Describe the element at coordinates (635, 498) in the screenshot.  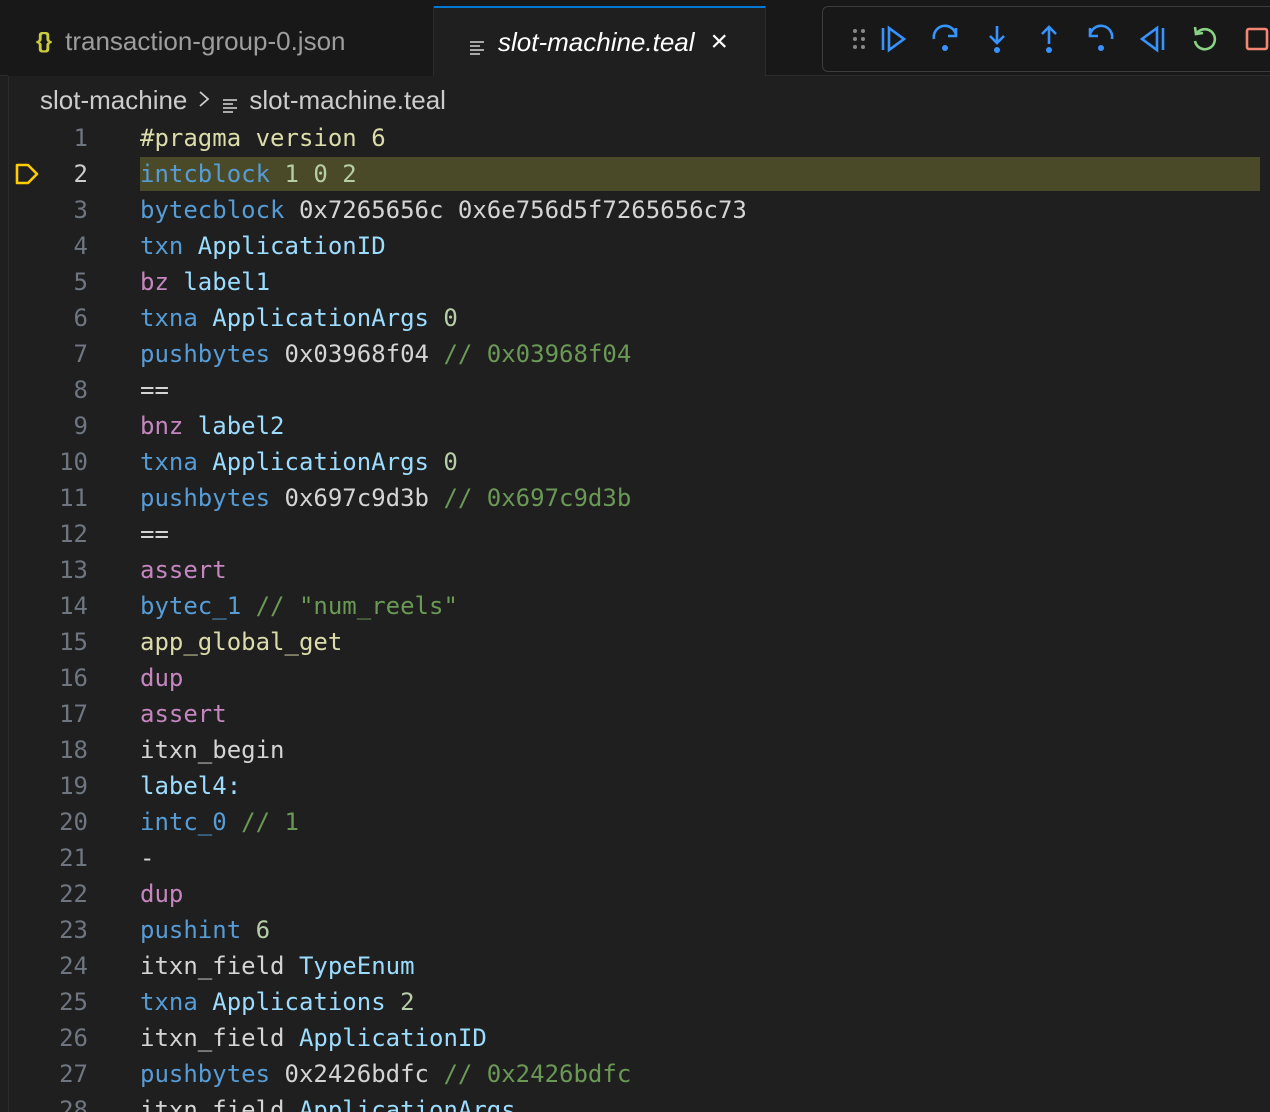
I see `code-line: 11 pushbytes 0x697c9d3b // 0x697c9d3b` at that location.